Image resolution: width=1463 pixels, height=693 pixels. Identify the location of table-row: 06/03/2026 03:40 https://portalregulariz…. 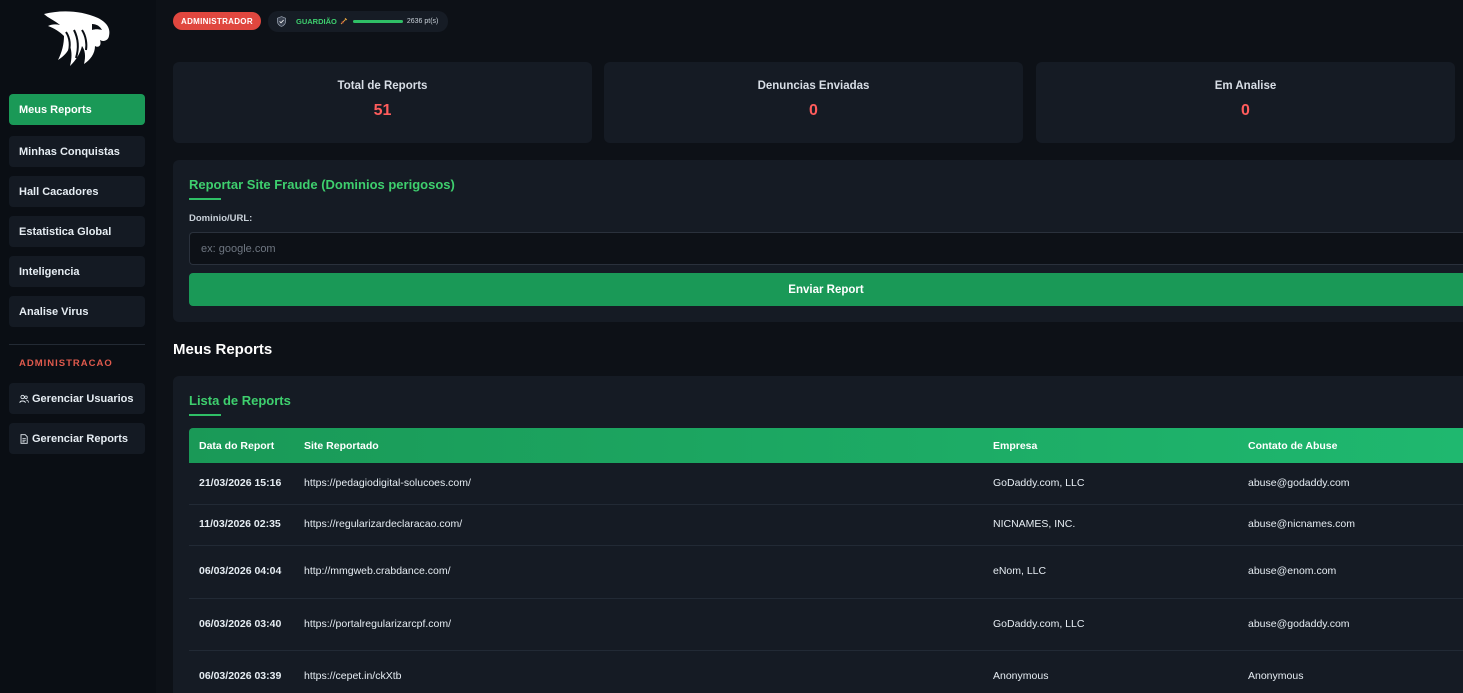
(826, 625).